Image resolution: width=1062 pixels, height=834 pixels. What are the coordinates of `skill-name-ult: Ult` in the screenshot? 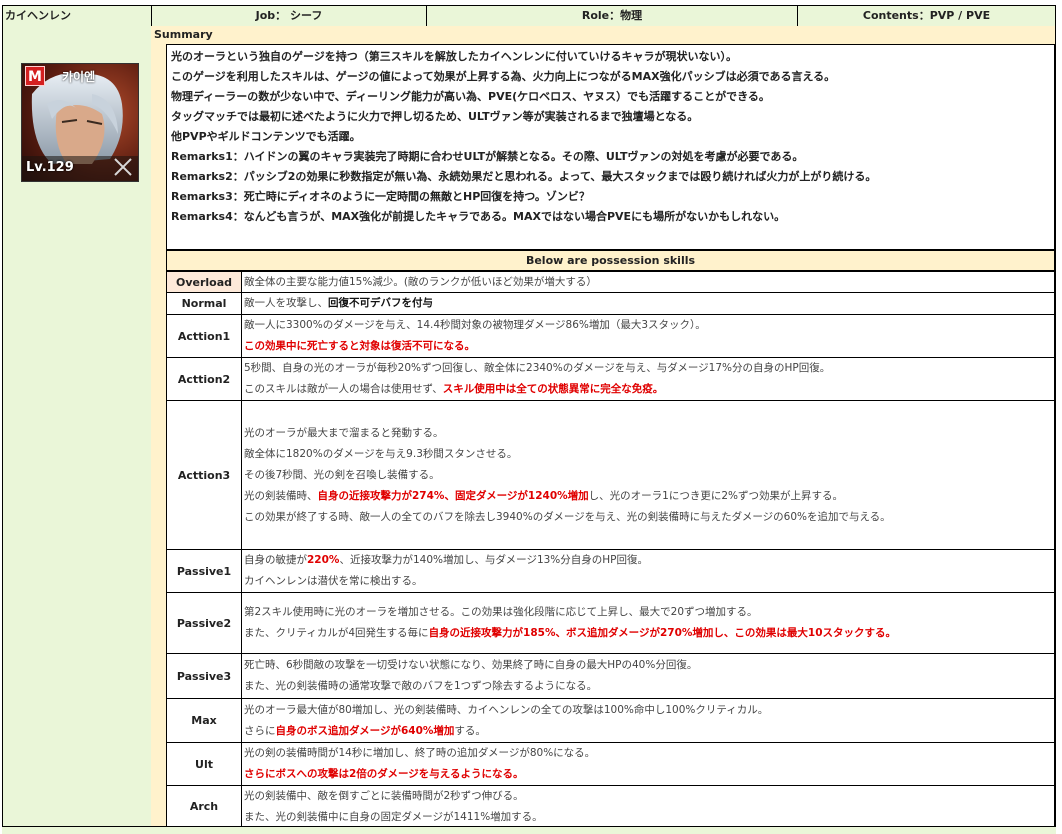 It's located at (204, 764).